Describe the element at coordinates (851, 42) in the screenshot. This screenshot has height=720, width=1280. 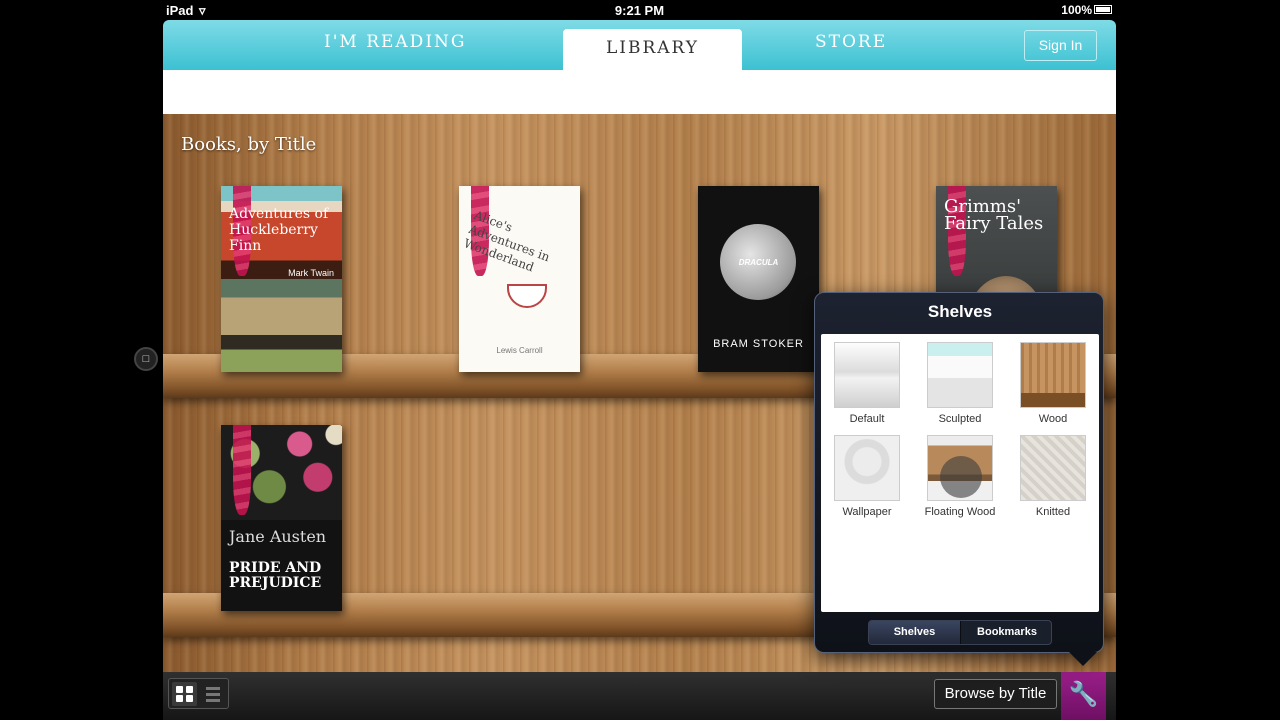
I see `tab-store: STORE` at that location.